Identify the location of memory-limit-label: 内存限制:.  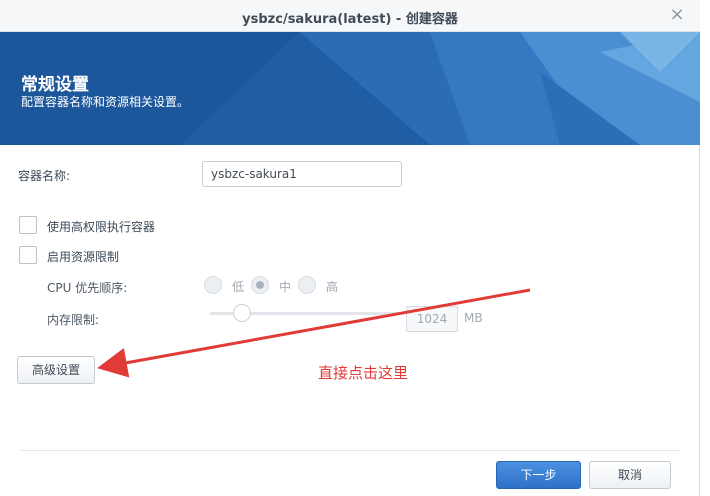
(73, 320).